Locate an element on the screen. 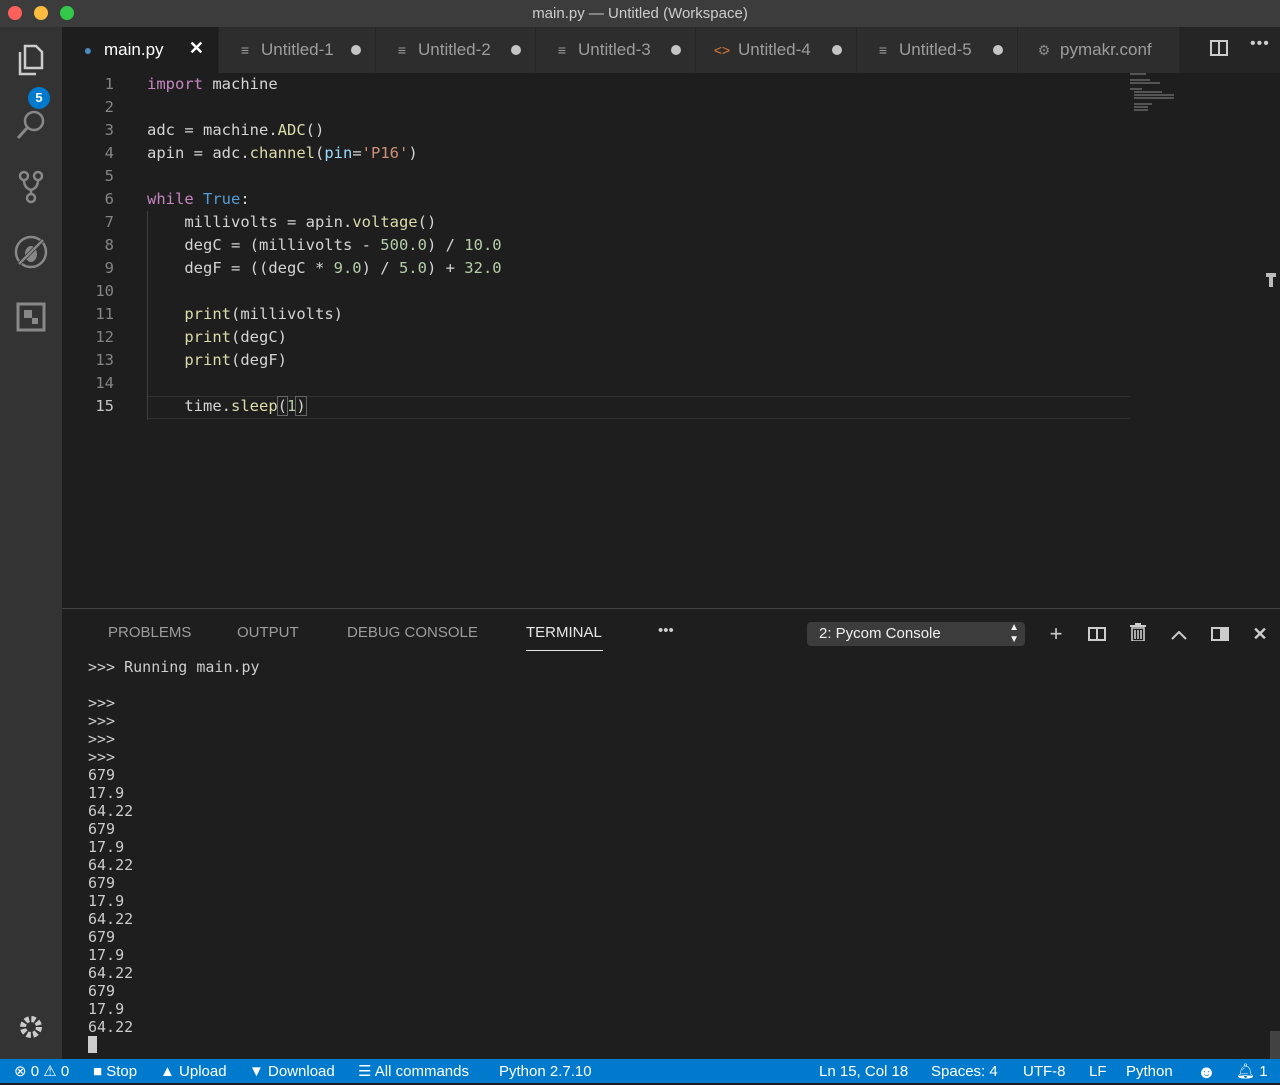 This screenshot has width=1280, height=1085. upload-button: ▲ Upload is located at coordinates (193, 1072).